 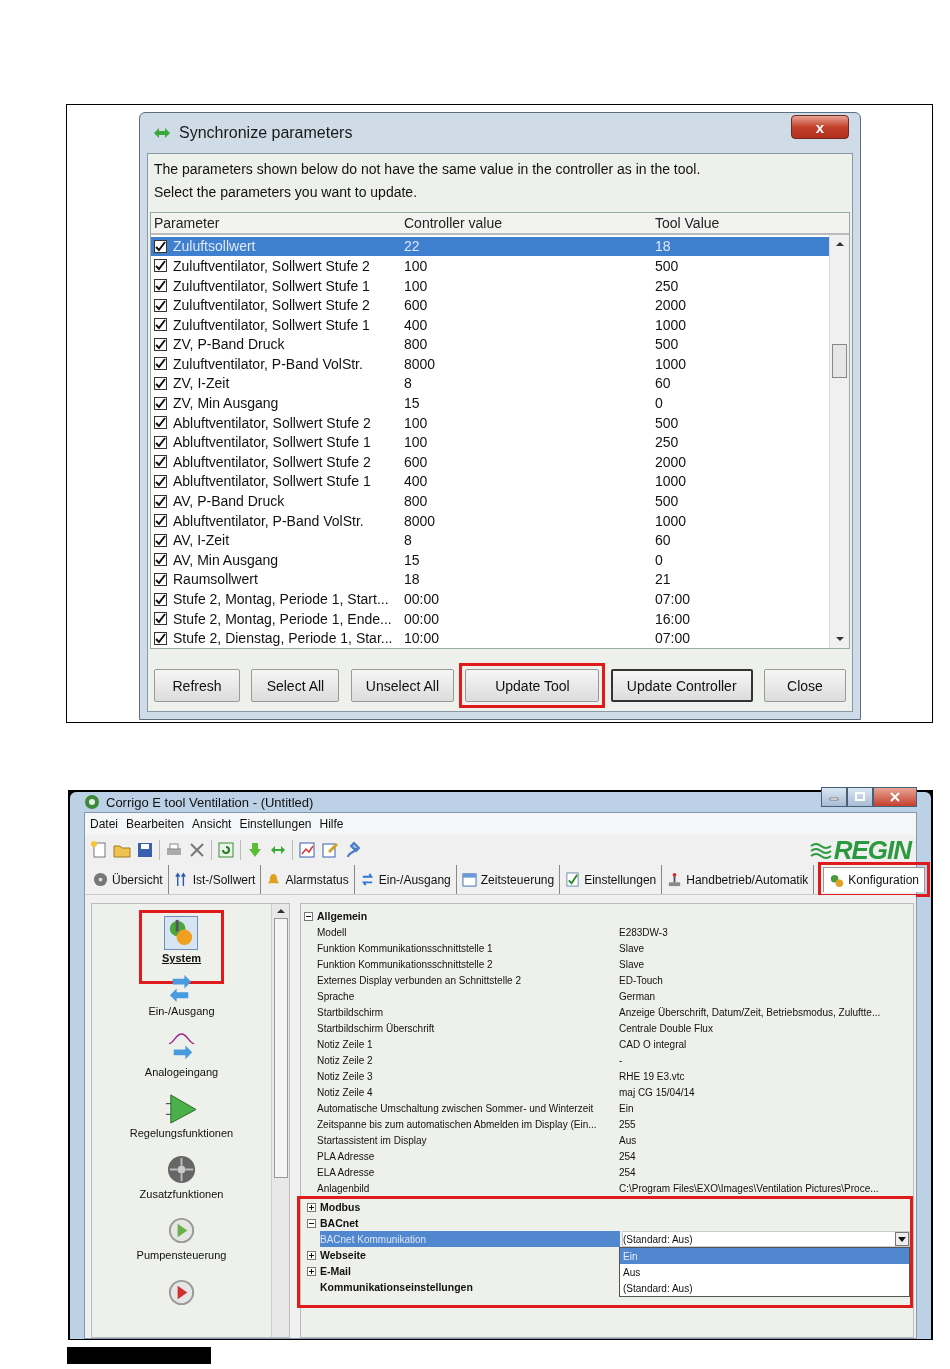 What do you see at coordinates (468, 1044) in the screenshot?
I see `property-name: Notiz Zeile 1` at bounding box center [468, 1044].